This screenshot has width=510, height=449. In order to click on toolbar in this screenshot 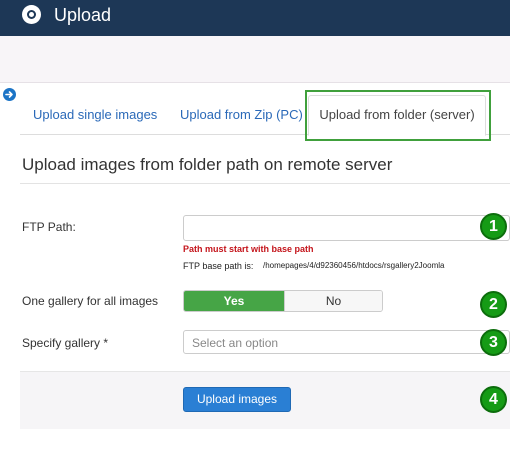, I will do `click(255, 59)`.